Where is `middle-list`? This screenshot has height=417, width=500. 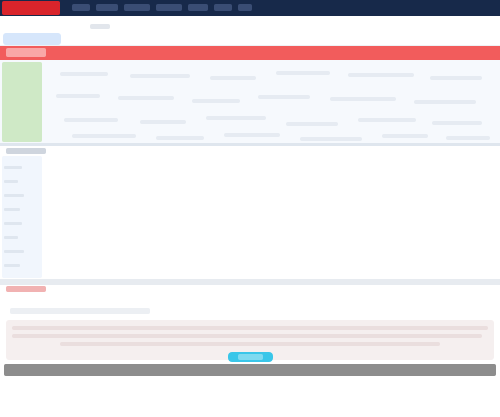 middle-list is located at coordinates (19, 218).